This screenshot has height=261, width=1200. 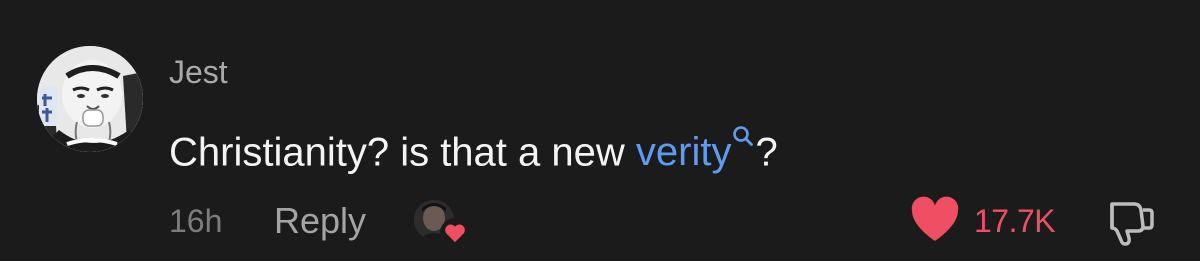 I want to click on comment-username: Jest, so click(x=198, y=72).